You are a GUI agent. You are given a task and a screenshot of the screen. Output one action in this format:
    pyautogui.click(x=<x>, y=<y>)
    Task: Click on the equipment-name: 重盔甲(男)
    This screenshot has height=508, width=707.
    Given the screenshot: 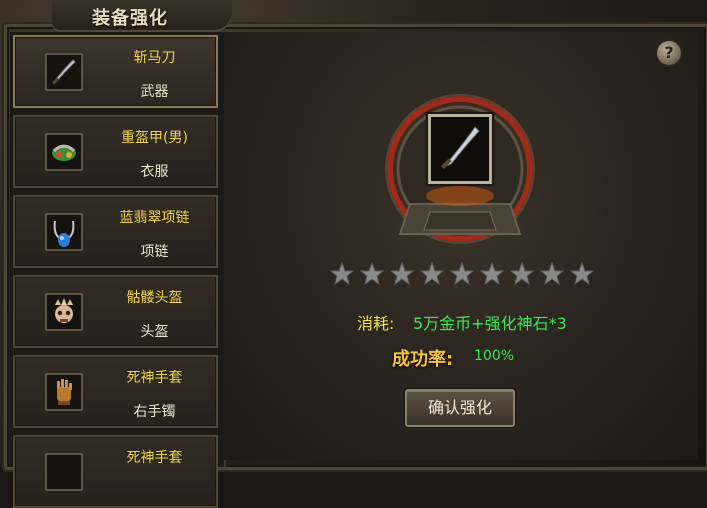 What is the action you would take?
    pyautogui.click(x=154, y=138)
    